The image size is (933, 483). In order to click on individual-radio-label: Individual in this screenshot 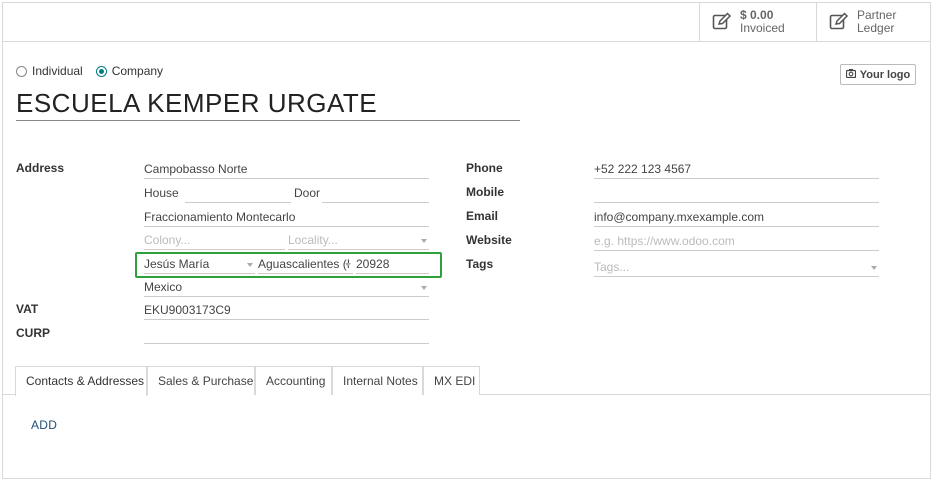, I will do `click(57, 71)`.